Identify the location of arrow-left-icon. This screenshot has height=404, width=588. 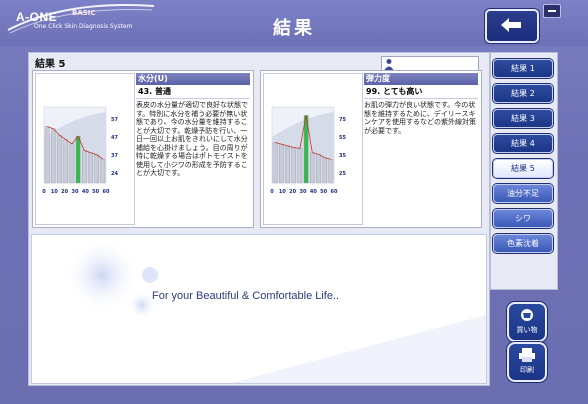
(511, 25).